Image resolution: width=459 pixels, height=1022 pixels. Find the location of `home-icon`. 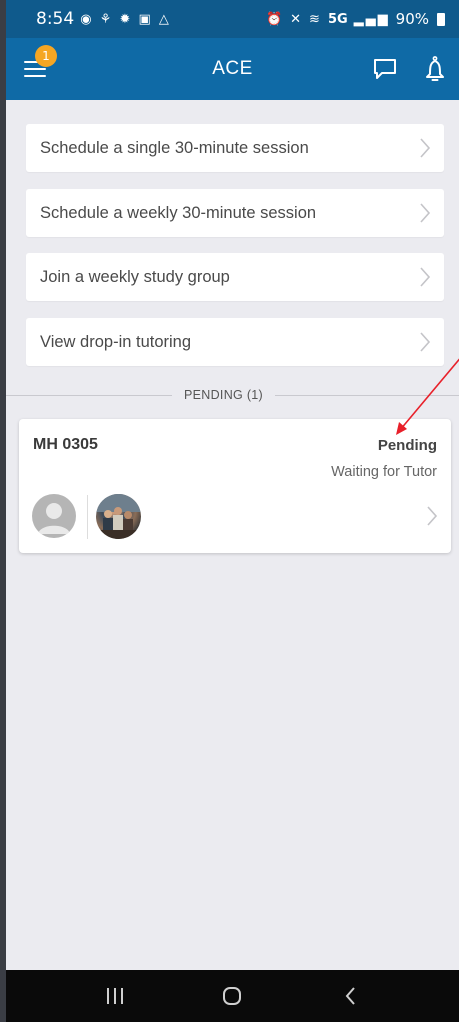

home-icon is located at coordinates (232, 996).